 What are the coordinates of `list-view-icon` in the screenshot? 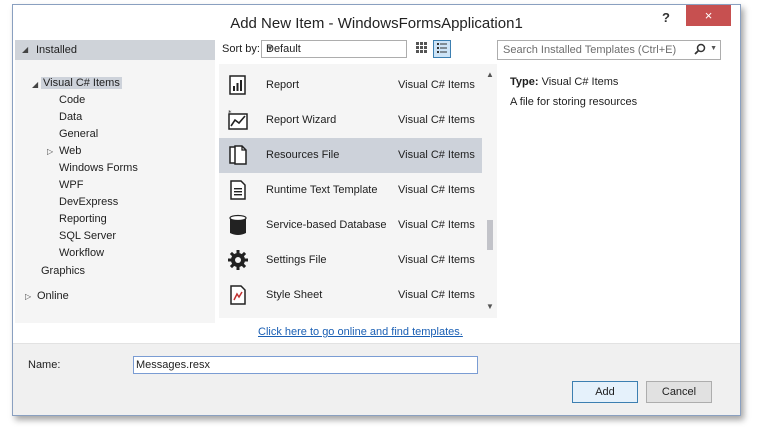 It's located at (442, 48).